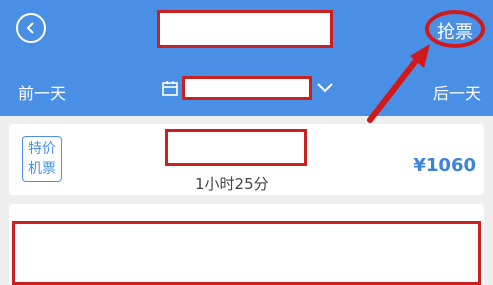  What do you see at coordinates (247, 88) in the screenshot?
I see `date-selector-redacted` at bounding box center [247, 88].